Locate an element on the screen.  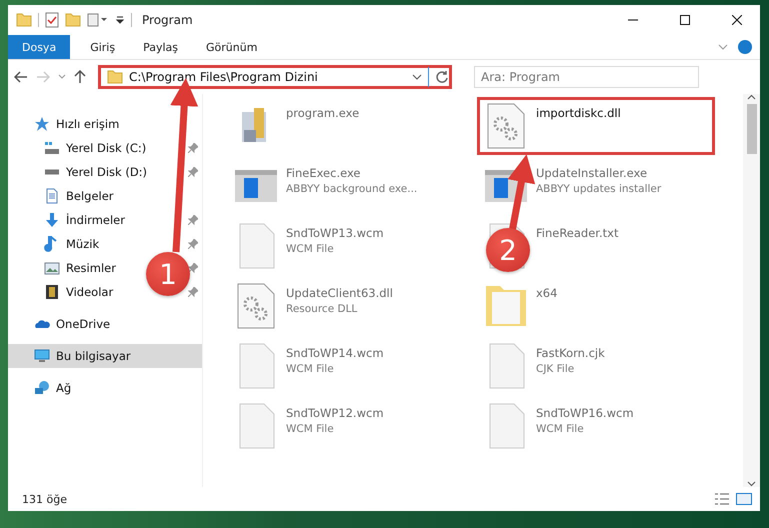
file-type: ABBYY updates installer is located at coordinates (599, 189).